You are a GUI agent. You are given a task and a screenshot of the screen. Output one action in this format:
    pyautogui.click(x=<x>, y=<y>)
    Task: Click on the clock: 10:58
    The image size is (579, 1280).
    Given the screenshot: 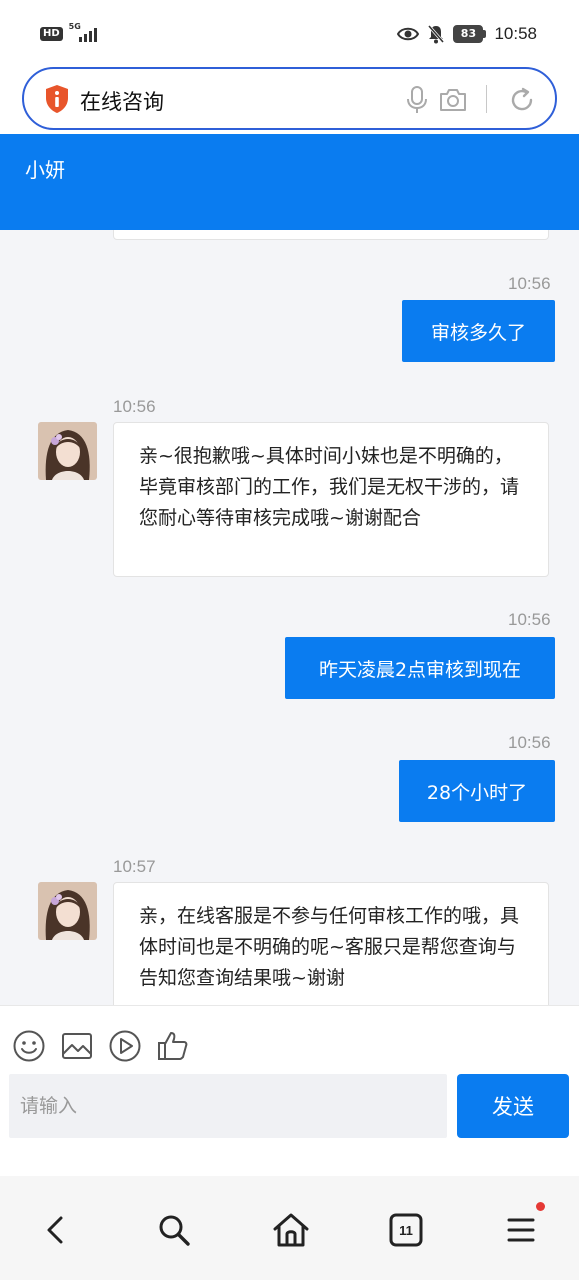 What is the action you would take?
    pyautogui.click(x=515, y=33)
    